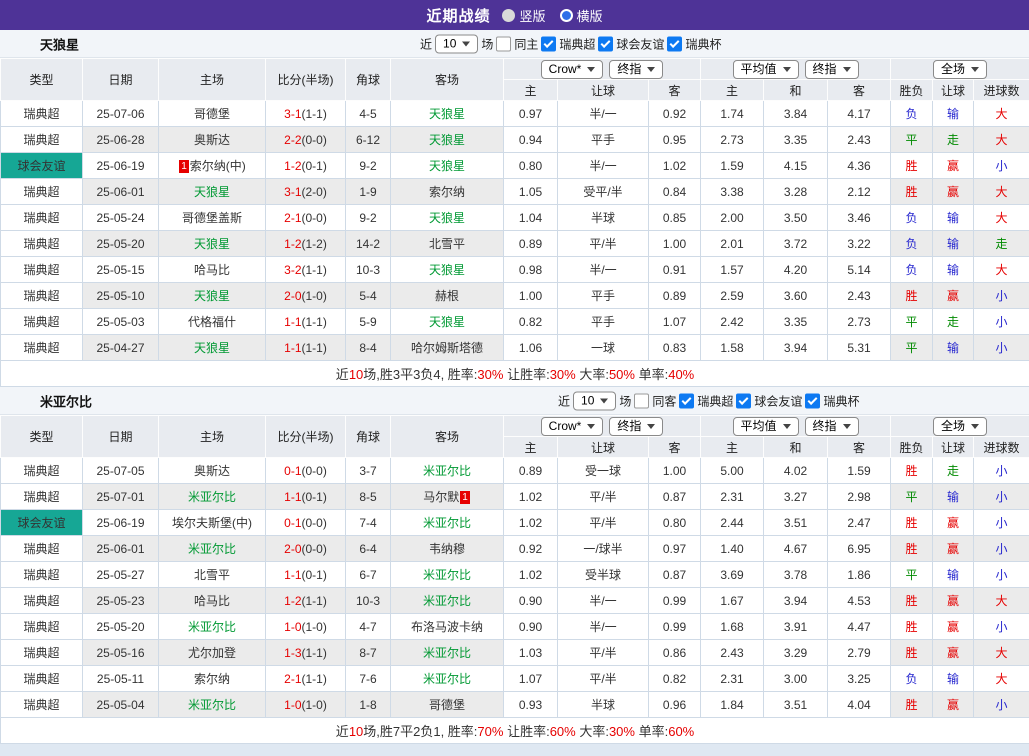 Image resolution: width=1029 pixels, height=756 pixels. What do you see at coordinates (603, 653) in the screenshot?
I see `handicap-line-cell: 平/半` at bounding box center [603, 653].